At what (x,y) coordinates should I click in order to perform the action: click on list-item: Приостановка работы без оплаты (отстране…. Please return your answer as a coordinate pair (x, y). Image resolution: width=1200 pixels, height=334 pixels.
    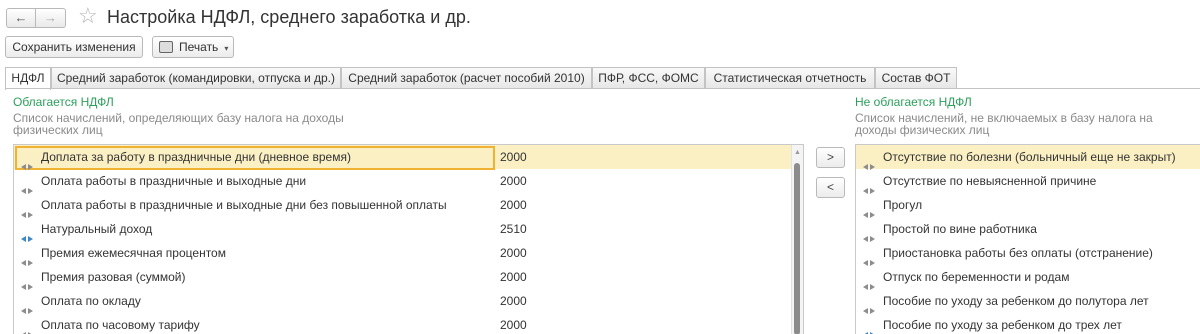
    Looking at the image, I should click on (1028, 253).